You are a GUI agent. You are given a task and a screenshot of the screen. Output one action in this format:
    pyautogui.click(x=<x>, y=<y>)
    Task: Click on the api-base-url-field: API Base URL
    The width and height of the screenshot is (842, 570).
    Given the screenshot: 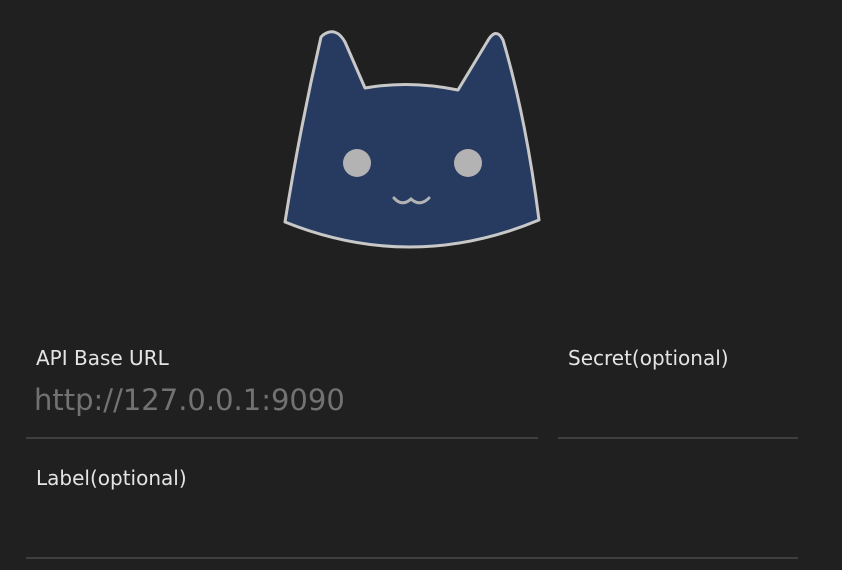 What is the action you would take?
    pyautogui.click(x=282, y=390)
    